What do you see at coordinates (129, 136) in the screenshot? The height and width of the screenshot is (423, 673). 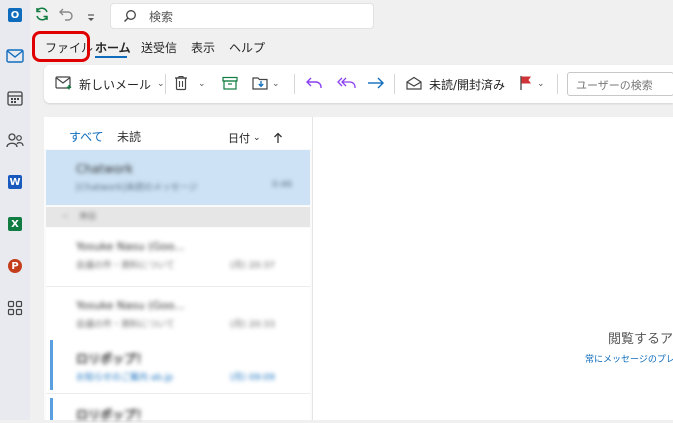 I see `filter-unread-tab: 未読` at bounding box center [129, 136].